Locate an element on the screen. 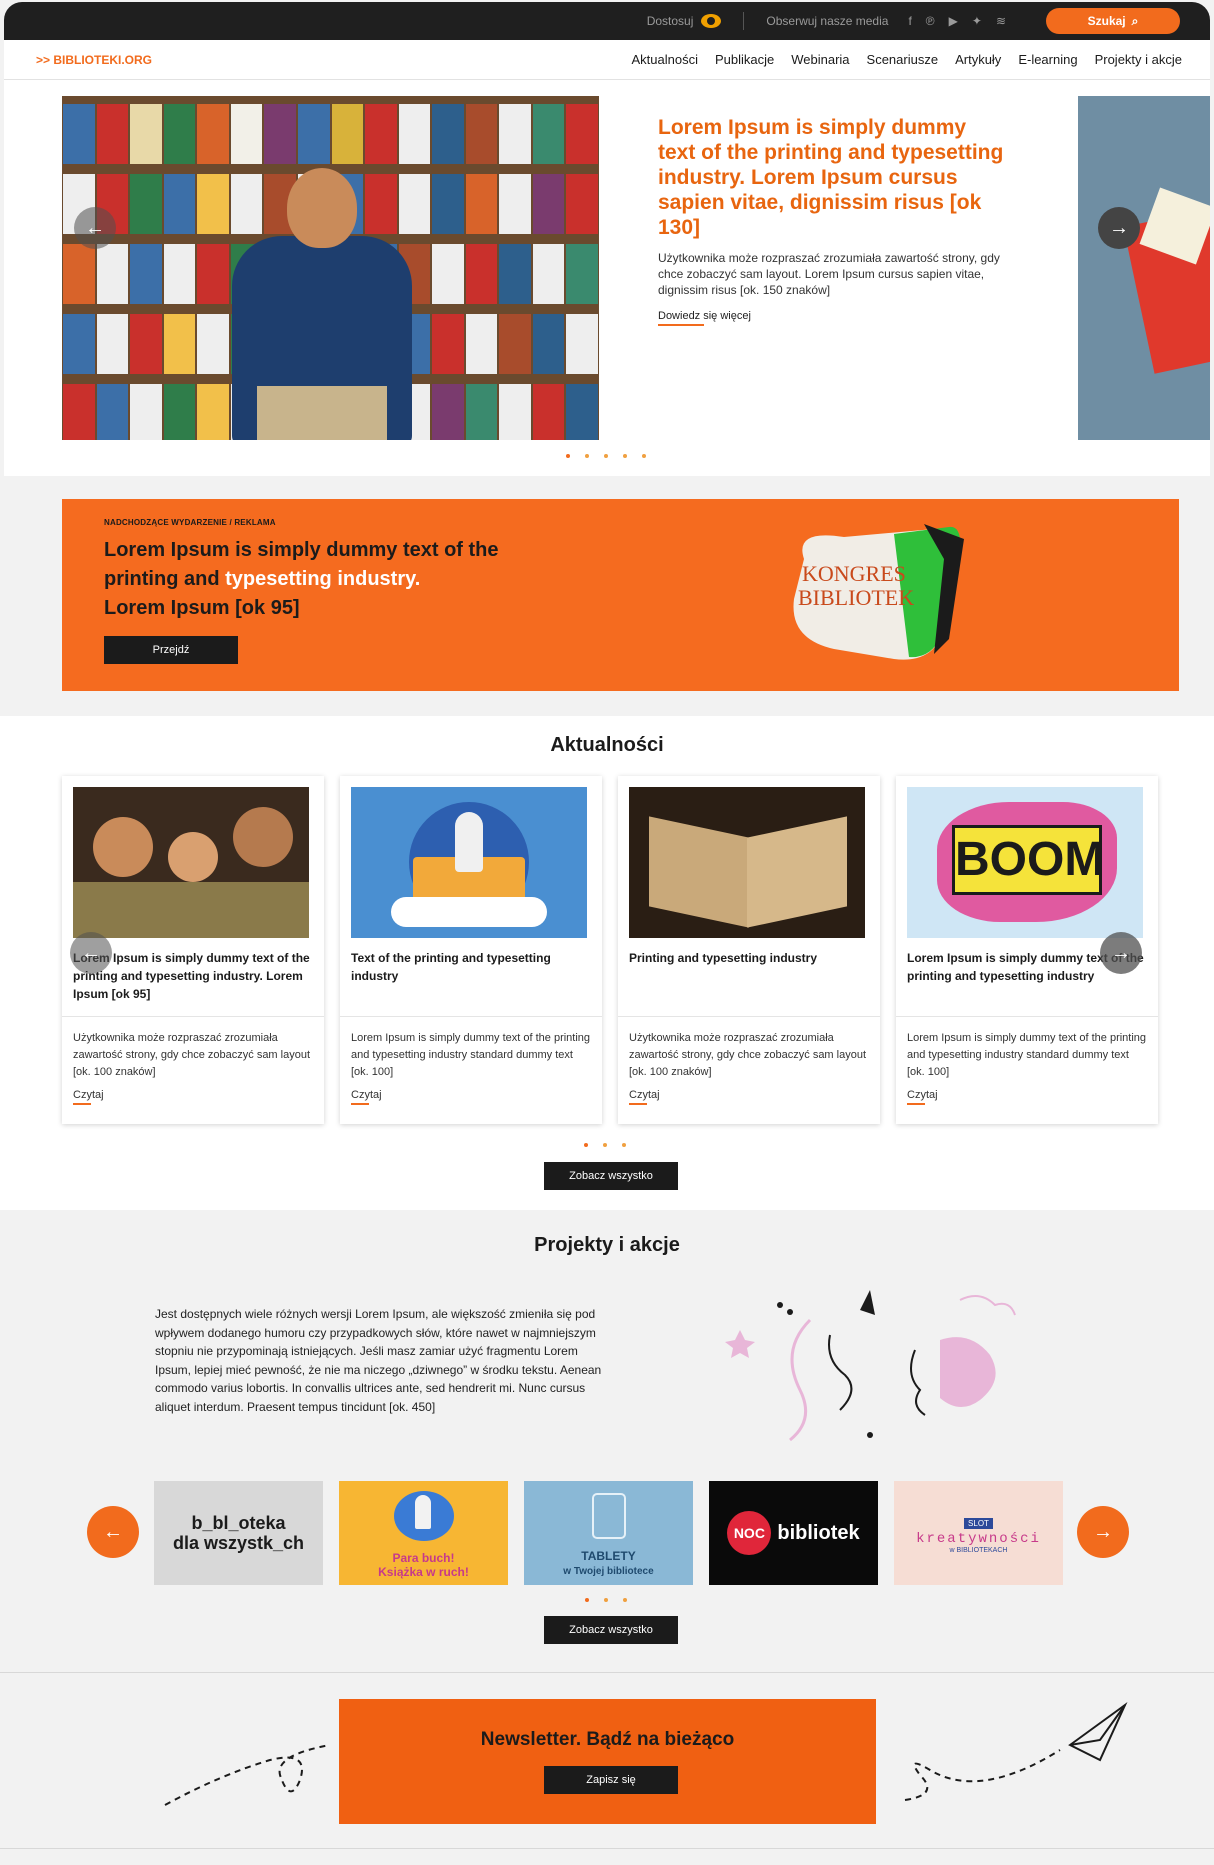 The height and width of the screenshot is (1865, 1214). kongres-logo-line2: BIBLIOTEK is located at coordinates (856, 597).